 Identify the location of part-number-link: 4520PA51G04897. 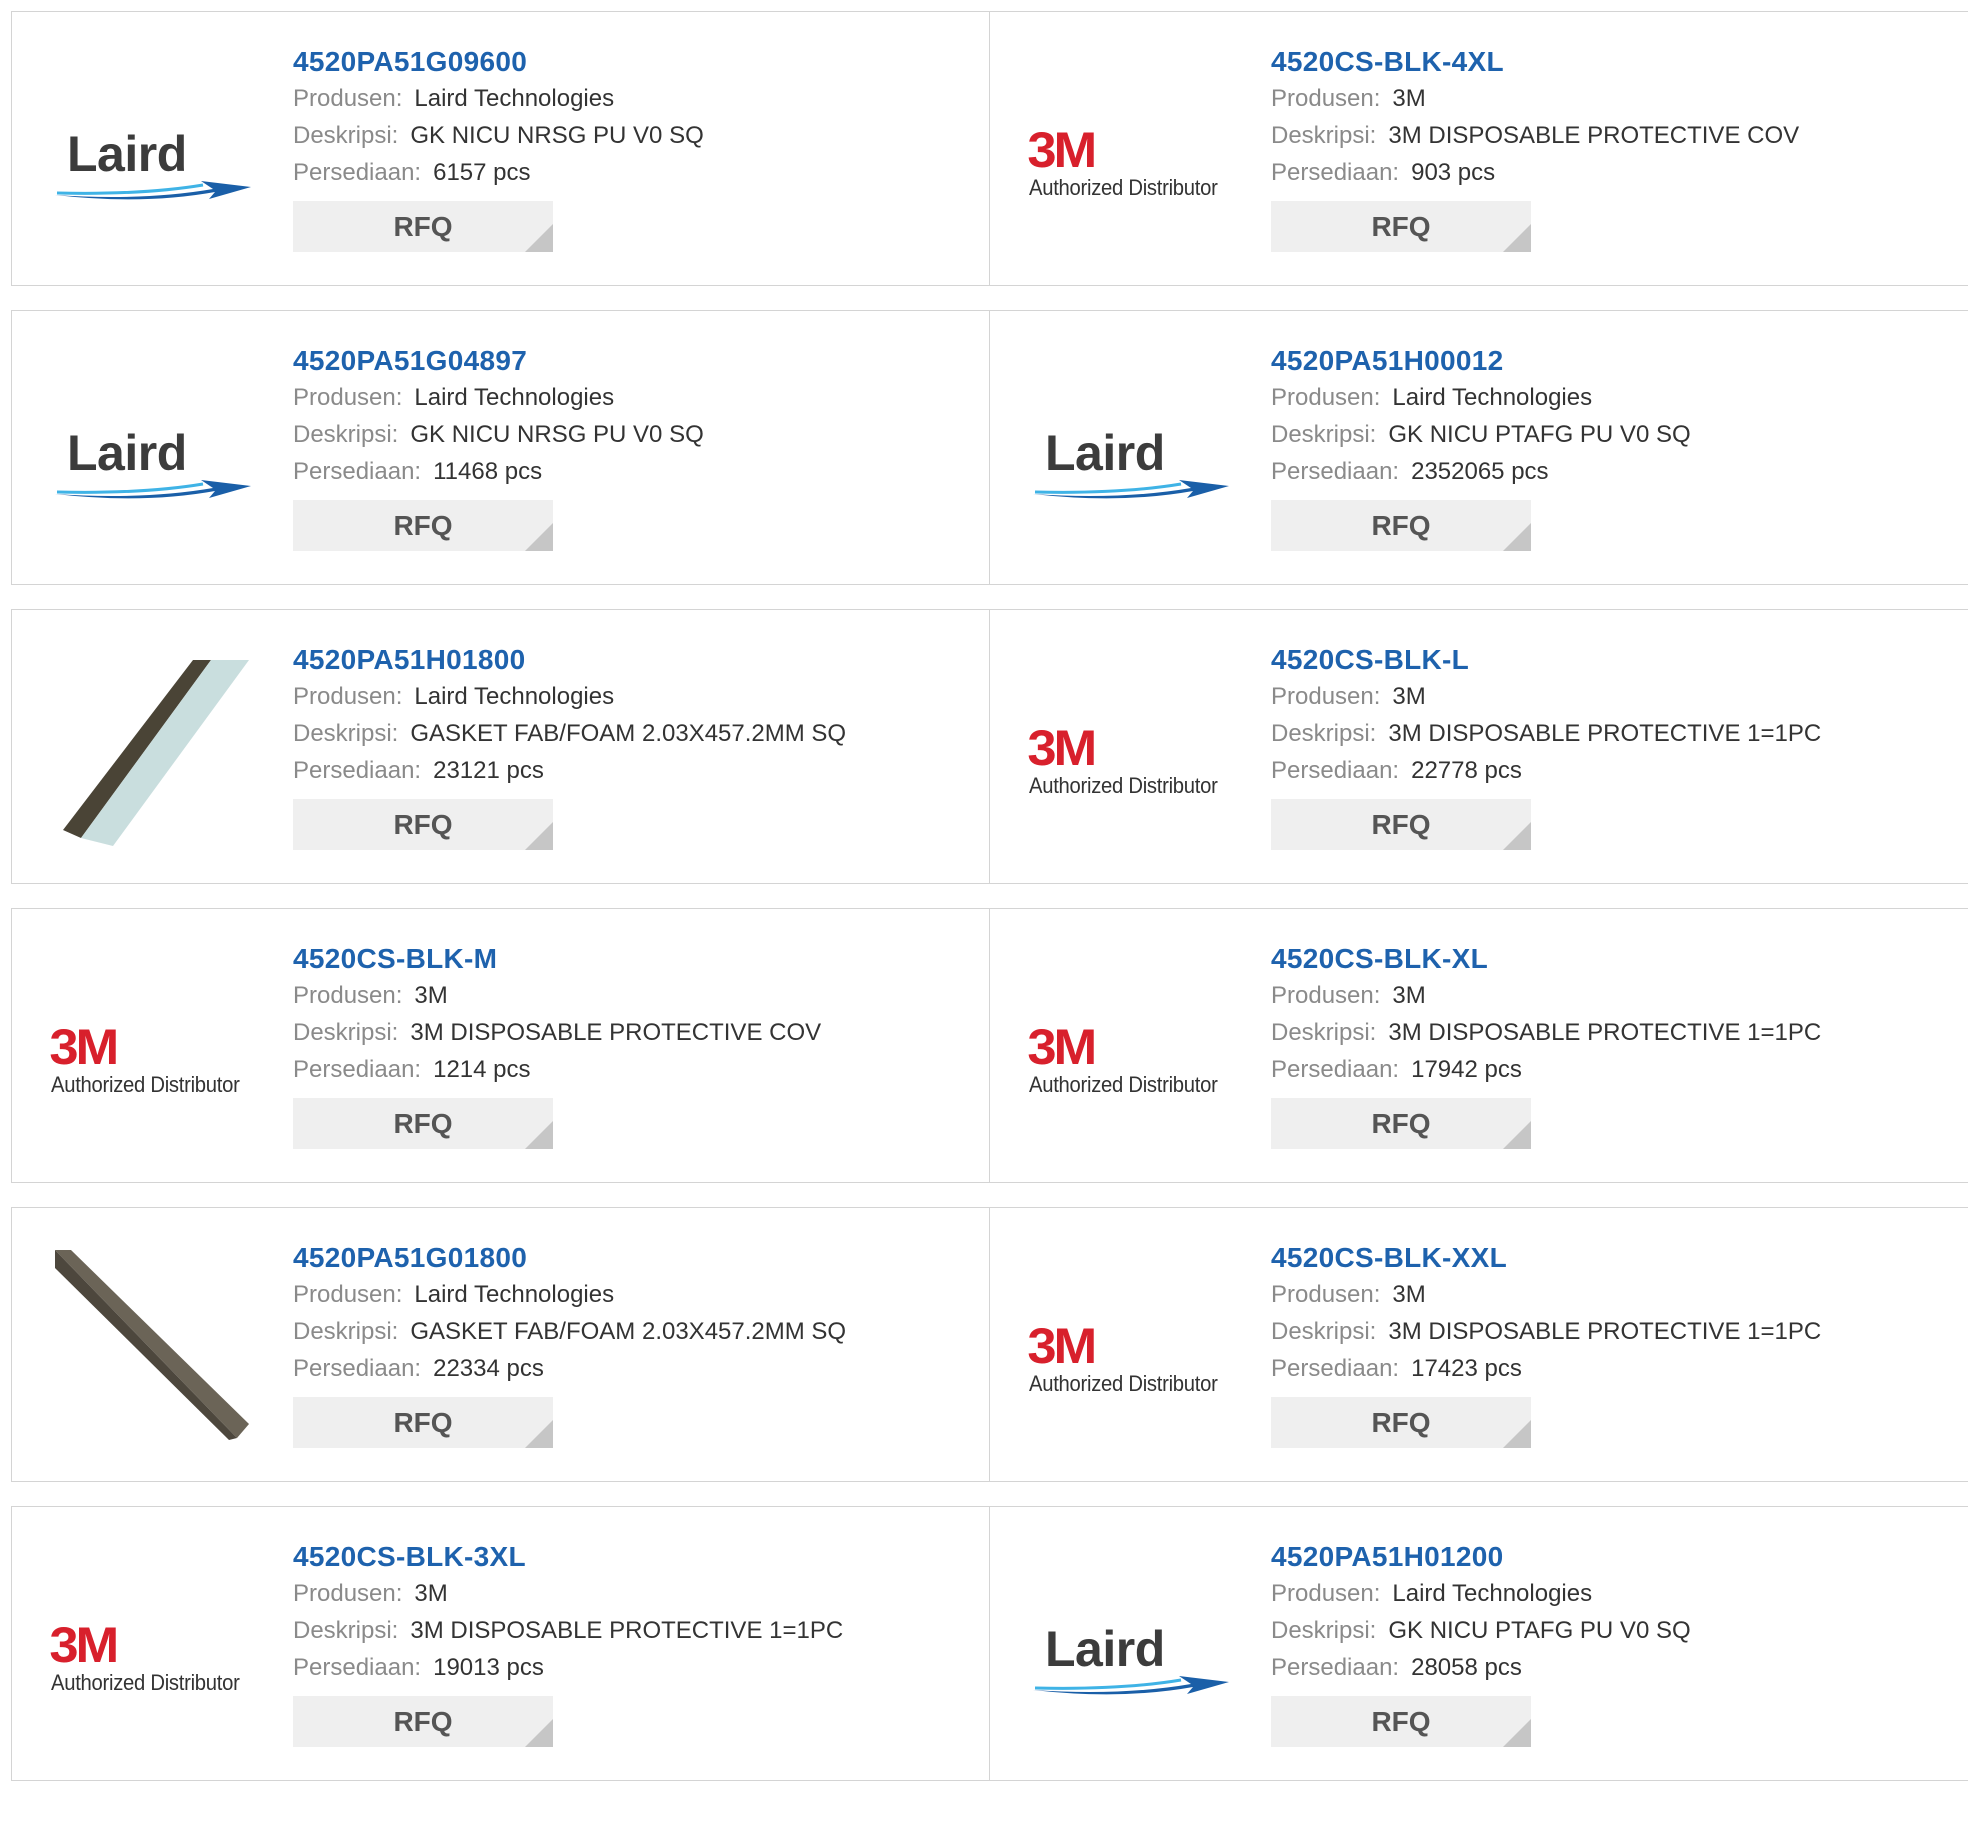
(498, 361).